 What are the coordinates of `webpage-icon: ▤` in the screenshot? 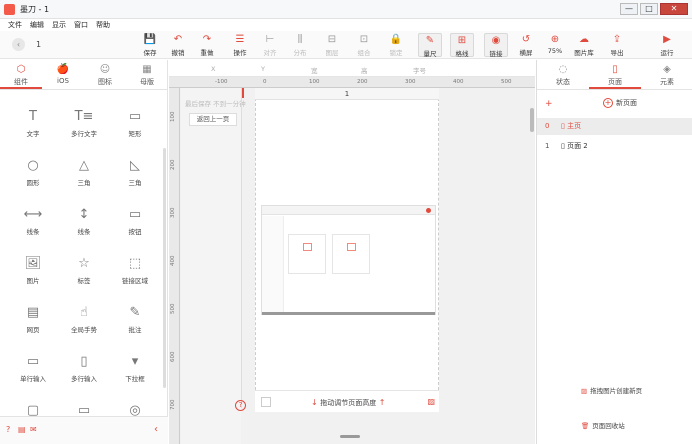 It's located at (33, 312).